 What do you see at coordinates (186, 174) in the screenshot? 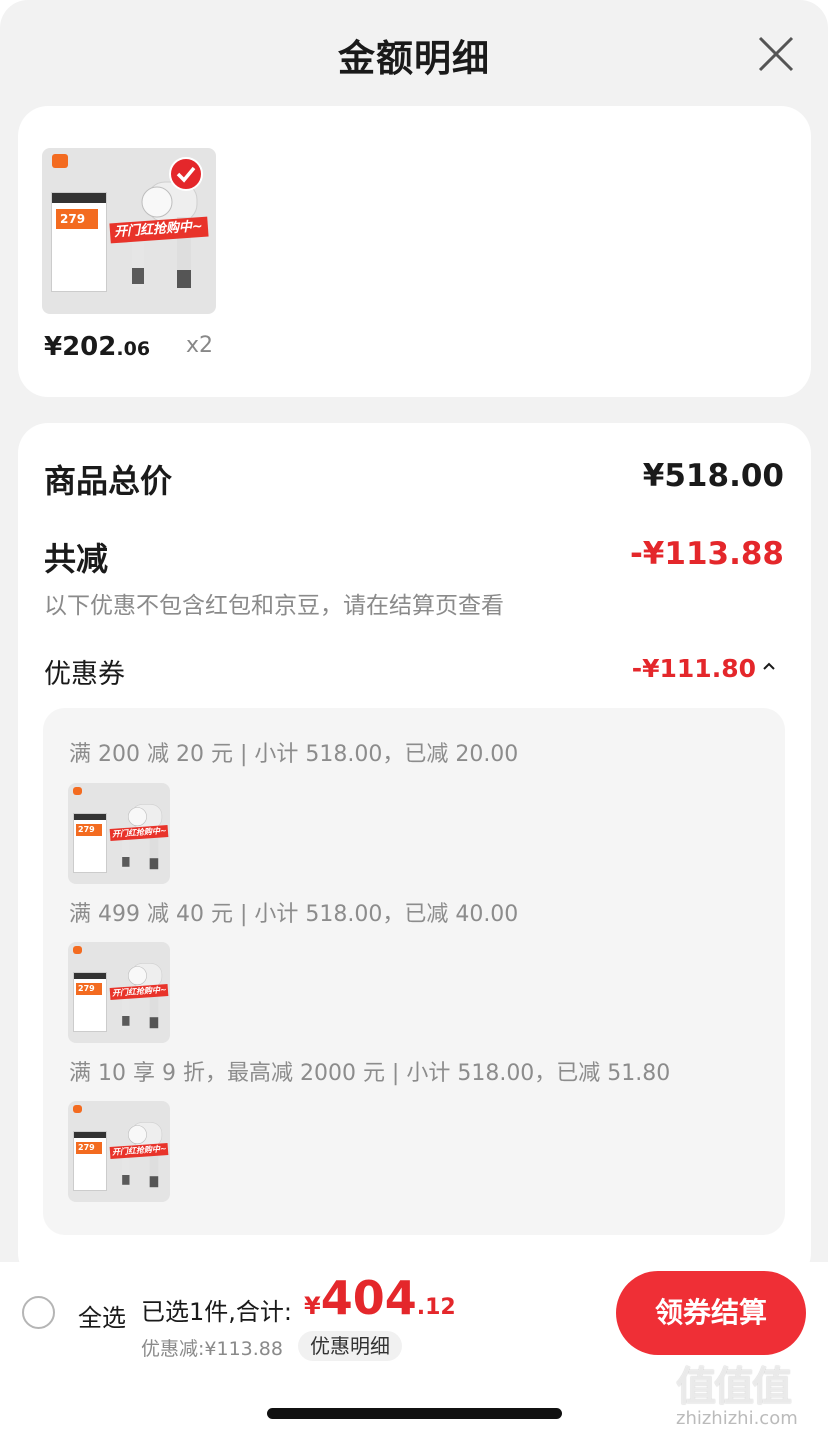
I see `selected-check-icon` at bounding box center [186, 174].